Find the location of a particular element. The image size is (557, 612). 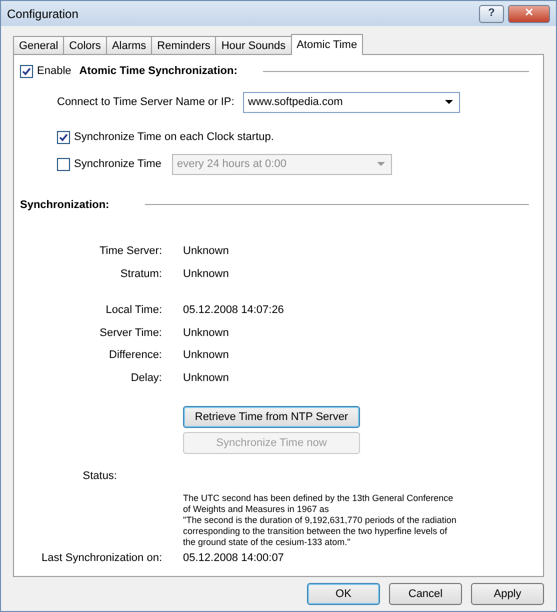

info-value: 05.12.2008 14:00:07 is located at coordinates (234, 558).